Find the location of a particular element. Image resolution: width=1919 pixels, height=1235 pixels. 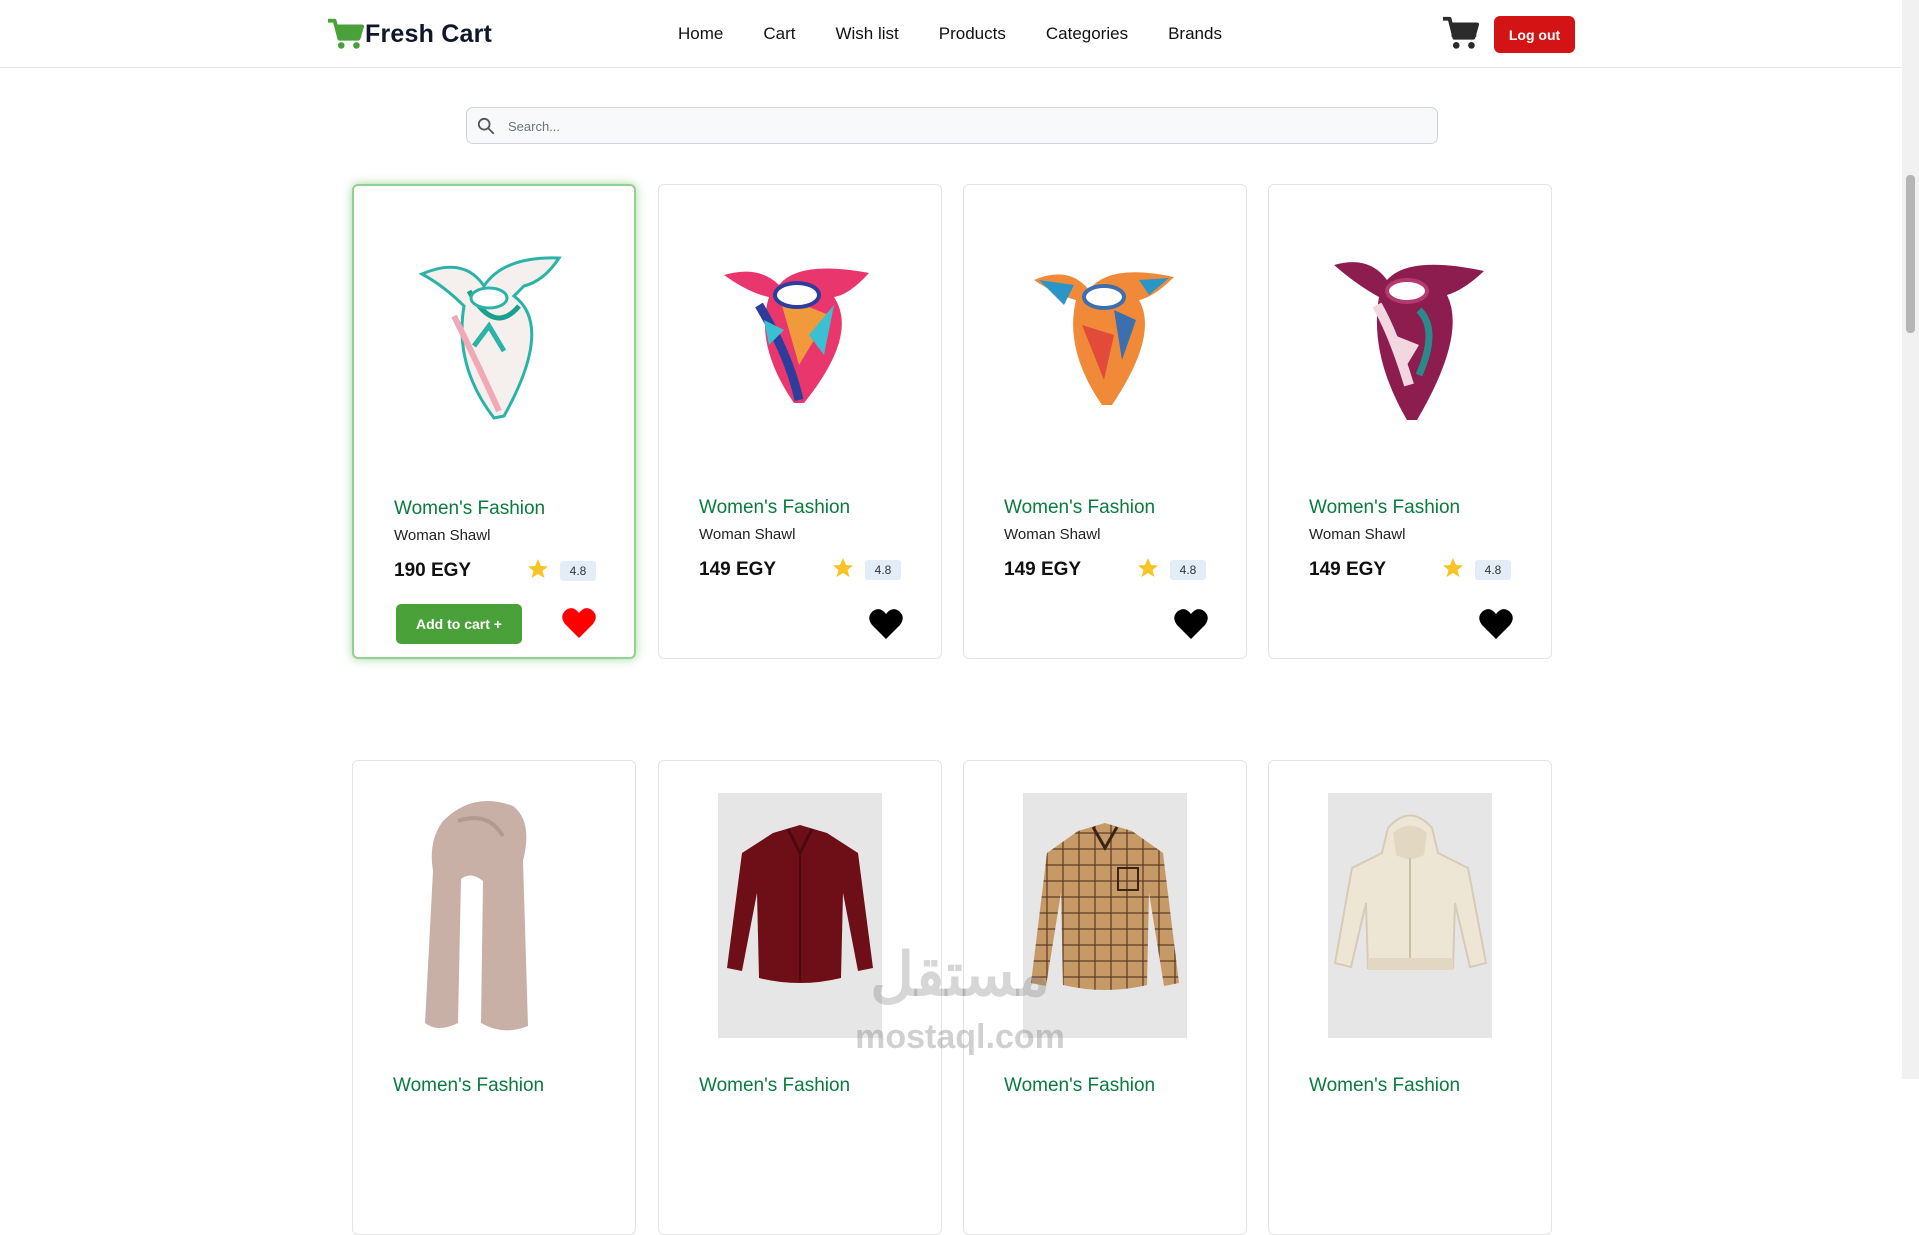

cart-icon is located at coordinates (1461, 33).